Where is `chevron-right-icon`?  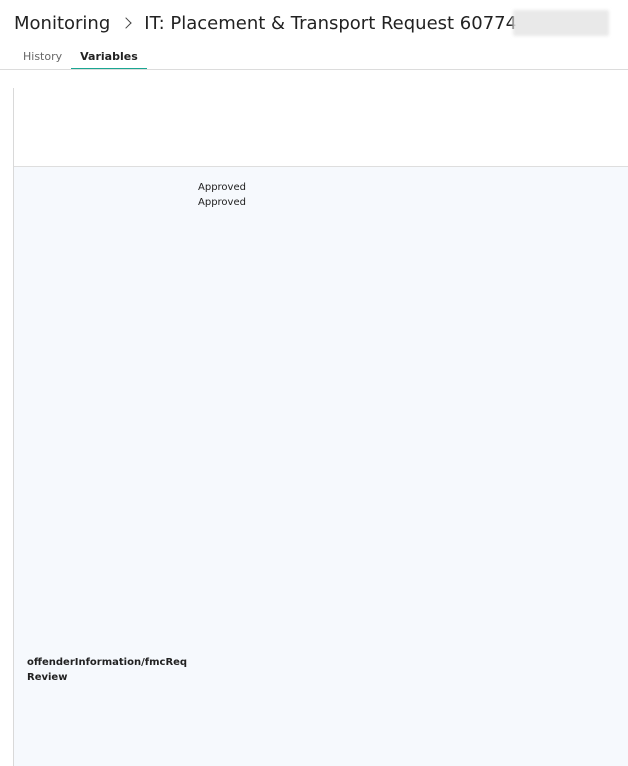
chevron-right-icon is located at coordinates (126, 23).